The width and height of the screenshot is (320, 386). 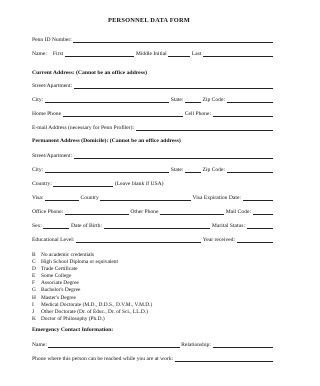 What do you see at coordinates (218, 240) in the screenshot?
I see `year-received-label: Year received:` at bounding box center [218, 240].